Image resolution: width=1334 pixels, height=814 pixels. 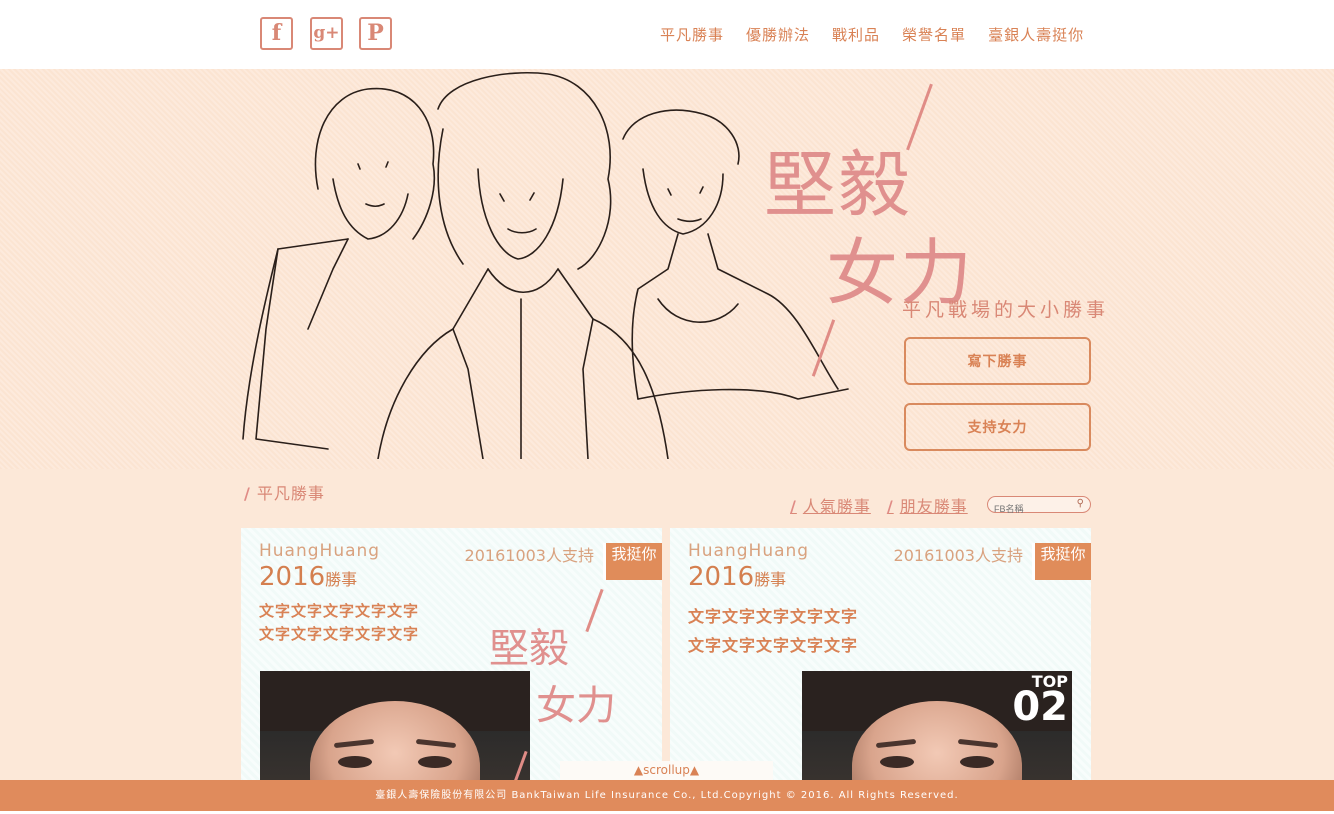 What do you see at coordinates (529, 649) in the screenshot?
I see `card-slogan-line1: 堅毅` at bounding box center [529, 649].